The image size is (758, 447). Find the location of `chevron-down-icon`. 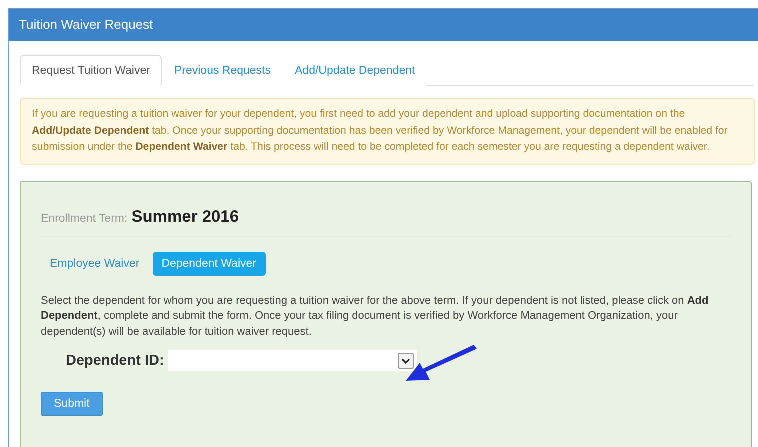

chevron-down-icon is located at coordinates (406, 360).